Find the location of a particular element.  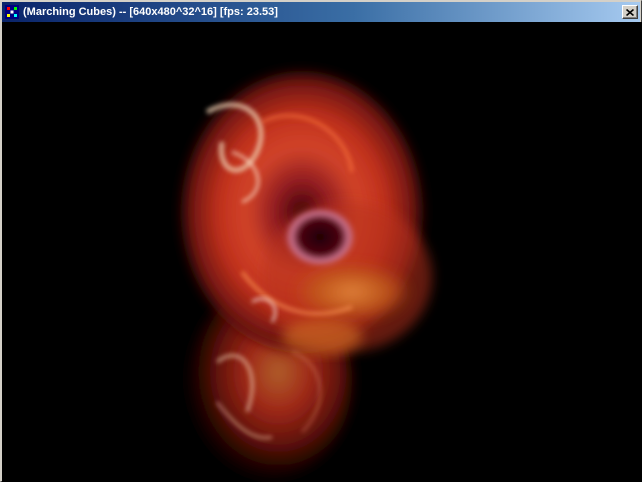

close-button is located at coordinates (630, 12).